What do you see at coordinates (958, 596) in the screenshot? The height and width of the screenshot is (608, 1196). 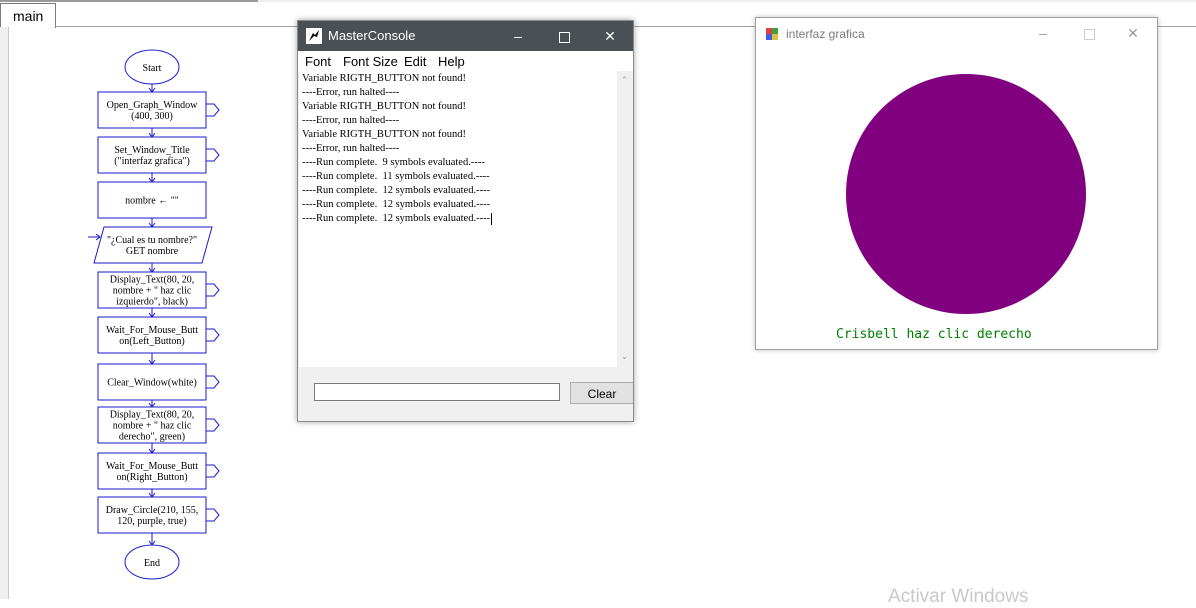 I see `activation-watermark: Activar Windows` at bounding box center [958, 596].